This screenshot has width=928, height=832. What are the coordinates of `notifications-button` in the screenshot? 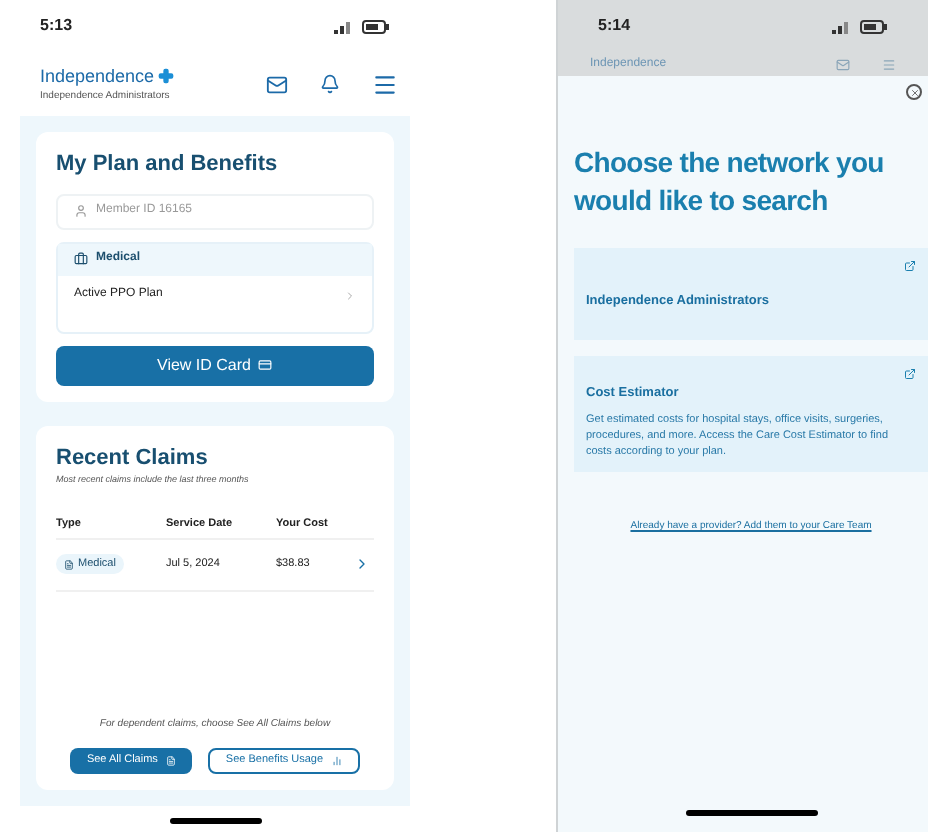 It's located at (330, 84).